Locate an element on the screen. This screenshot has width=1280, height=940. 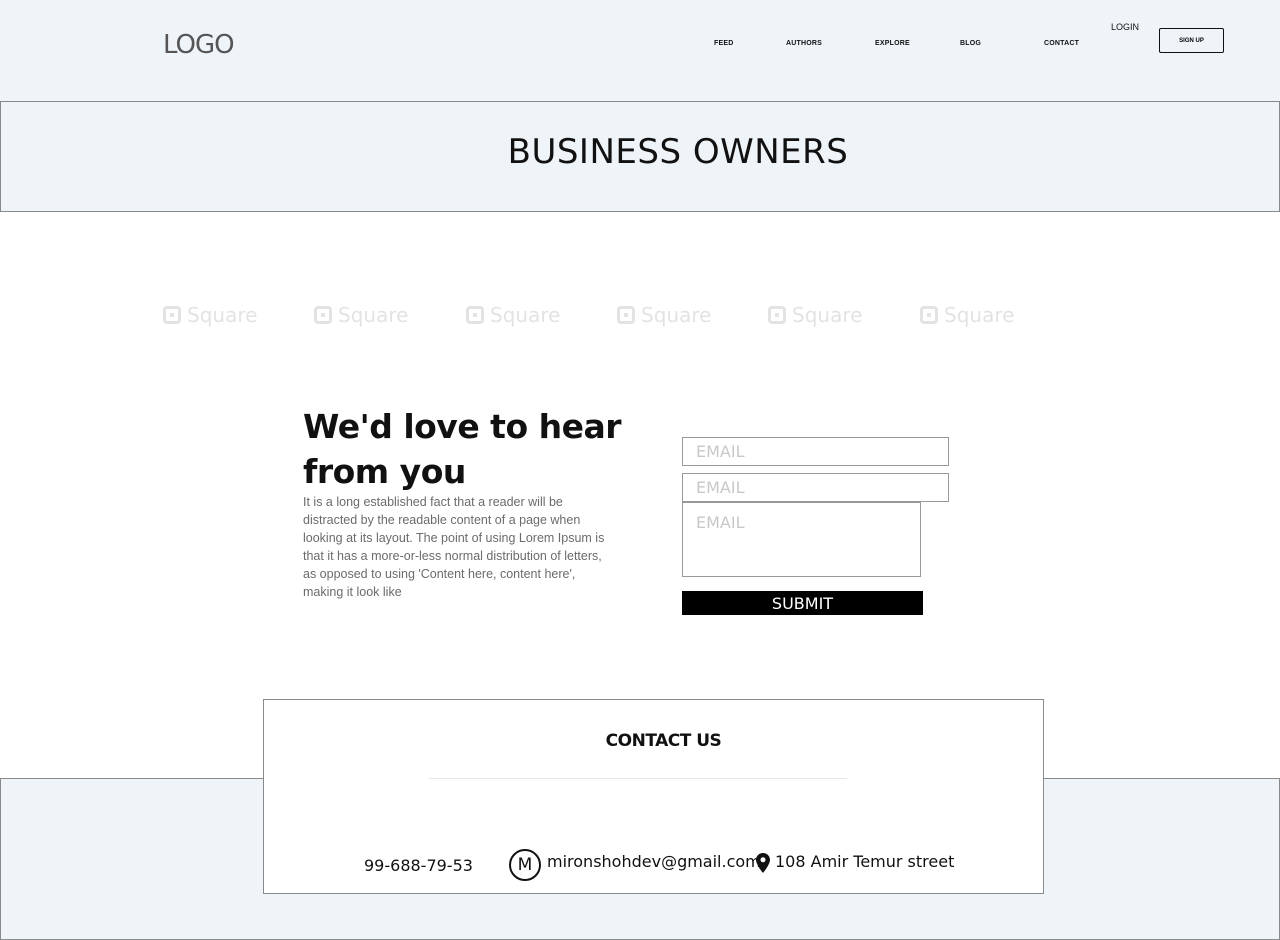
signup-button: SIGN UP is located at coordinates (1191, 40).